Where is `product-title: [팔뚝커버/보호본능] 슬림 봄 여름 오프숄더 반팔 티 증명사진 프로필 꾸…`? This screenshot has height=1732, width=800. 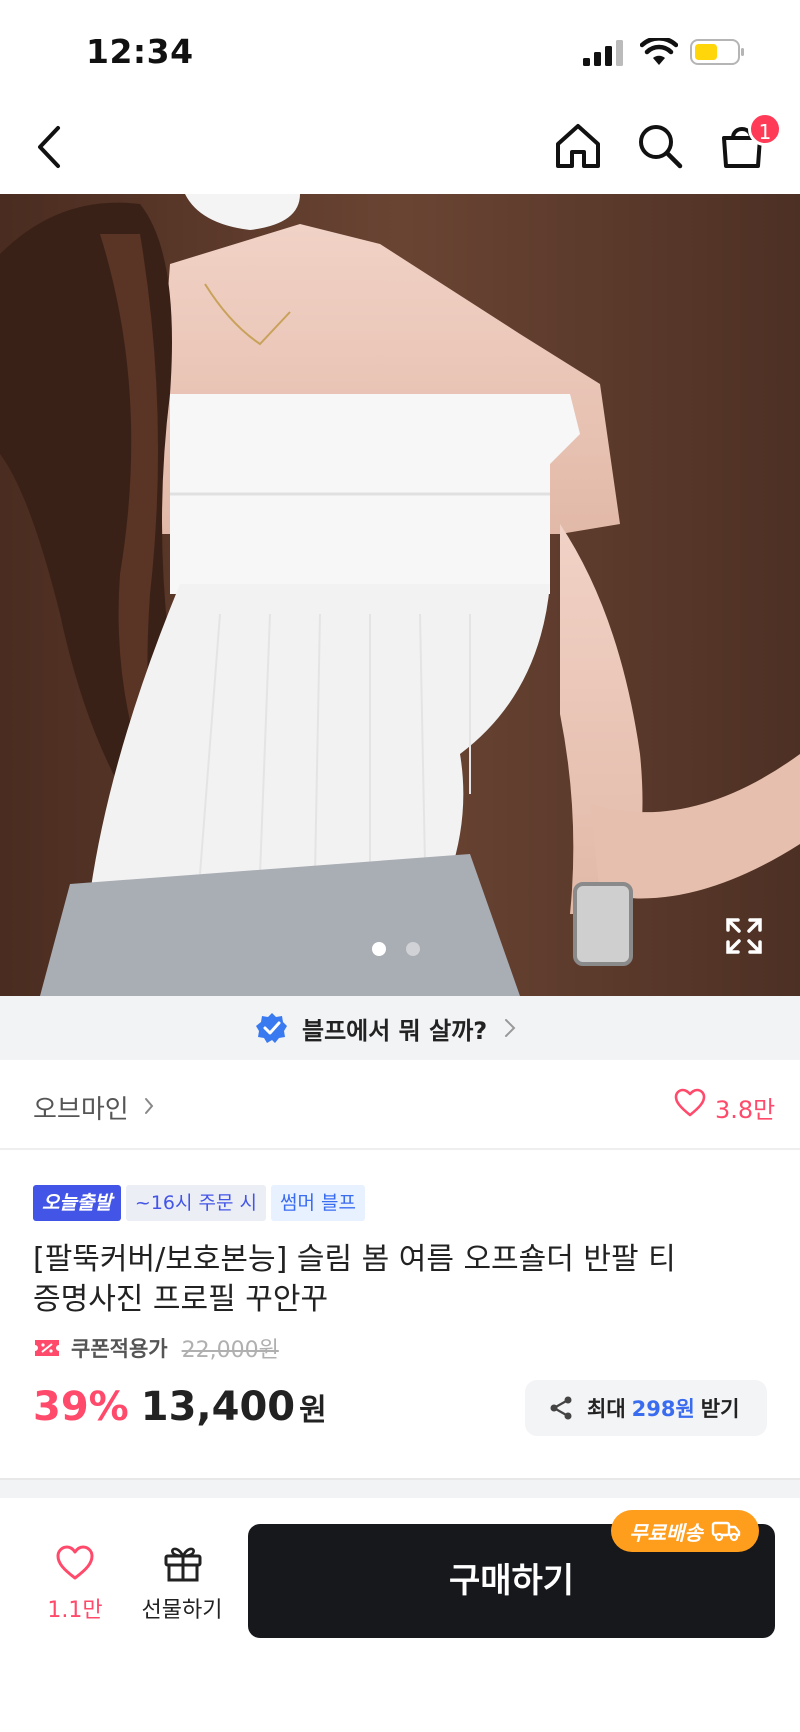
product-title: [팔뚝커버/보호본능] 슬림 봄 여름 오프숄더 반팔 티 증명사진 프로필 꾸… is located at coordinates (383, 1280).